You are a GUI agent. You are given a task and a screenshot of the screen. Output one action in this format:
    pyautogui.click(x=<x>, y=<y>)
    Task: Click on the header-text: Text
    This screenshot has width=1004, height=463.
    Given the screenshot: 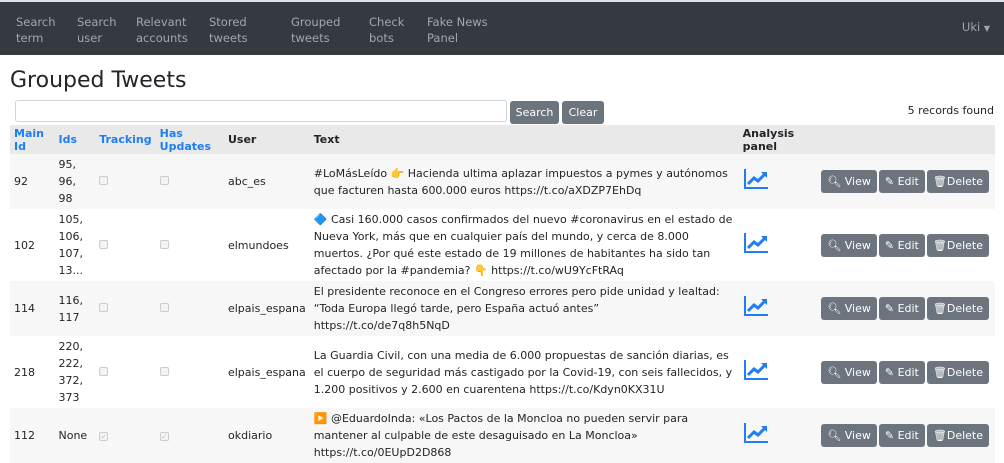 What is the action you would take?
    pyautogui.click(x=524, y=139)
    